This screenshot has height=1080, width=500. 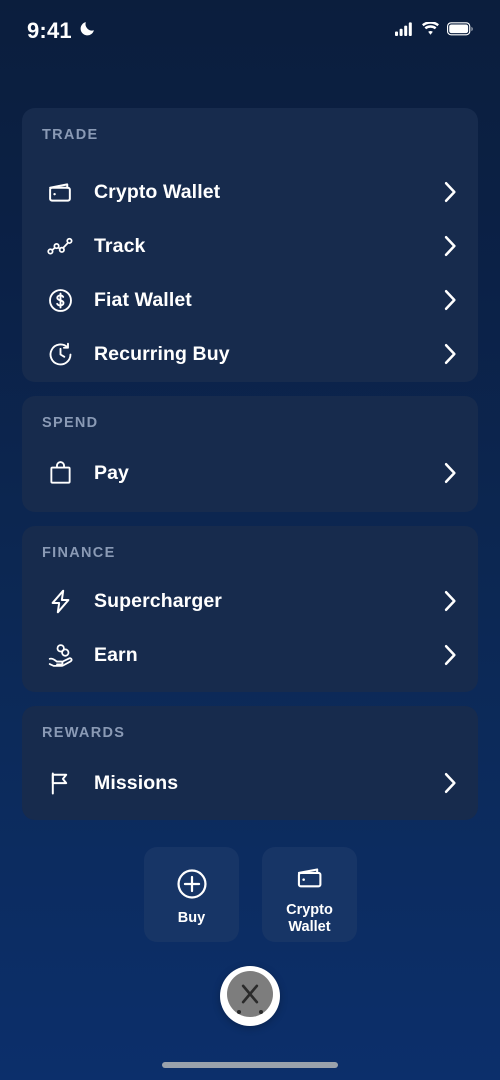 I want to click on hand-coins-icon, so click(x=60, y=655).